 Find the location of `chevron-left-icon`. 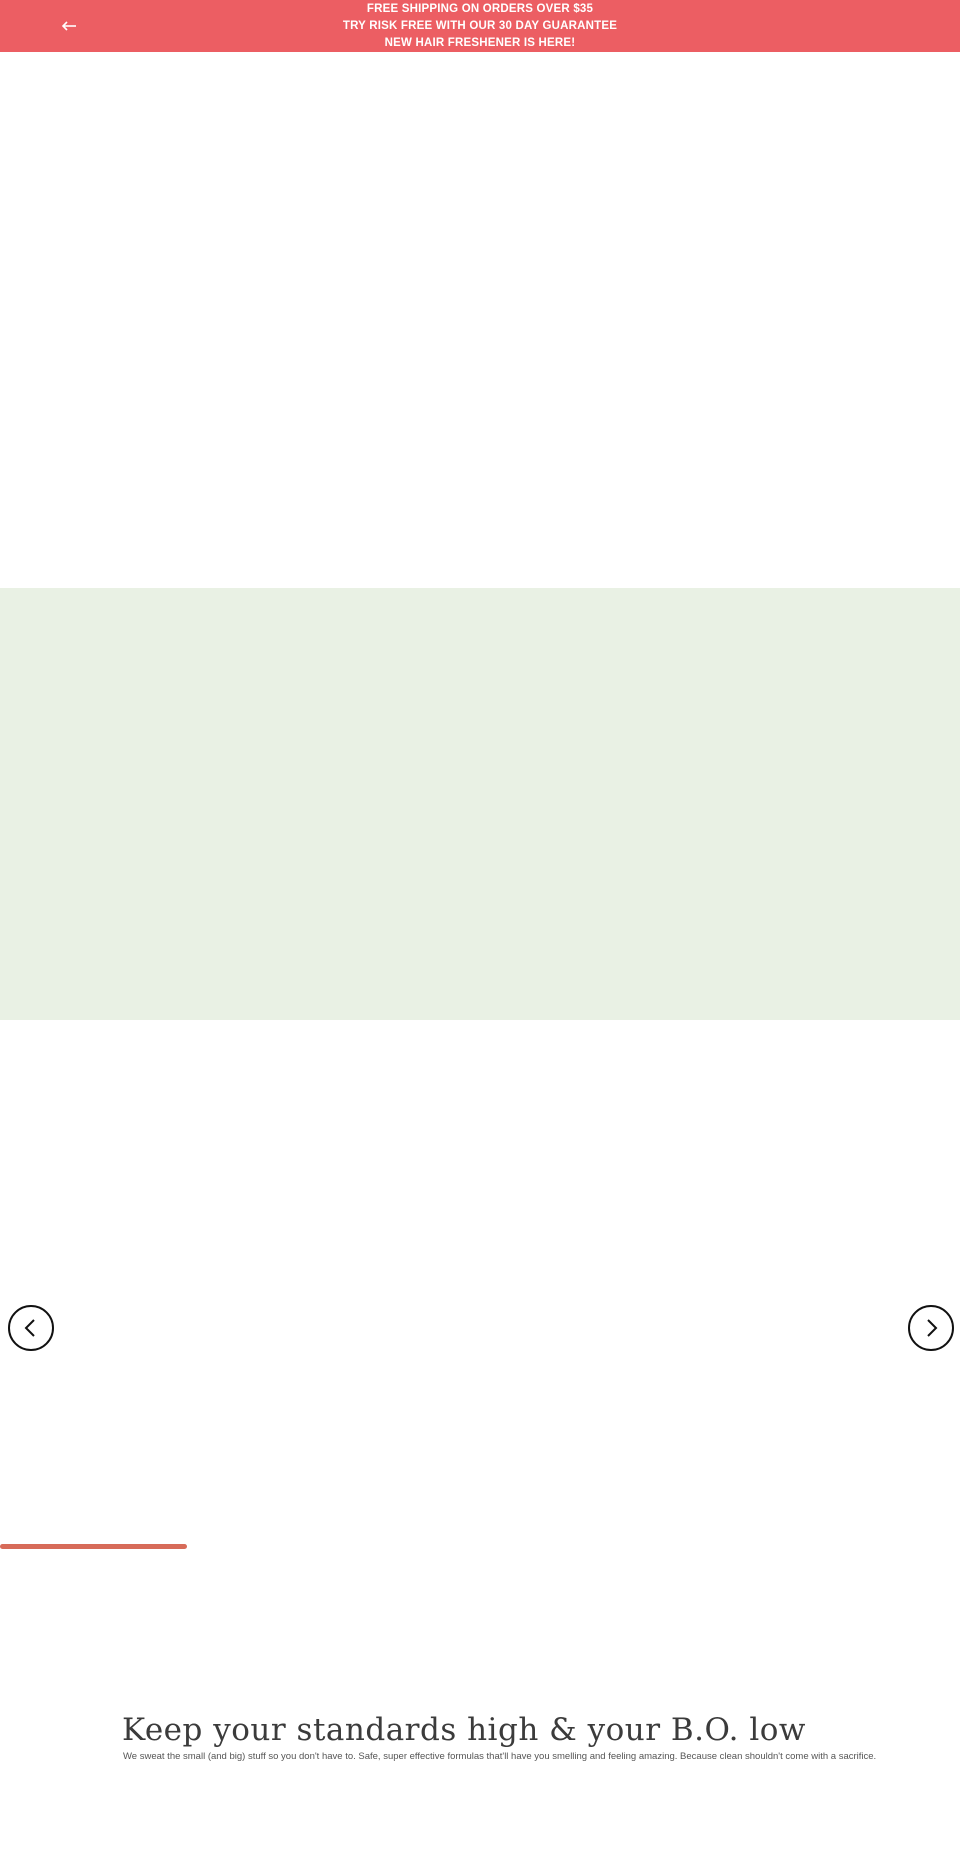

chevron-left-icon is located at coordinates (29, 1328).